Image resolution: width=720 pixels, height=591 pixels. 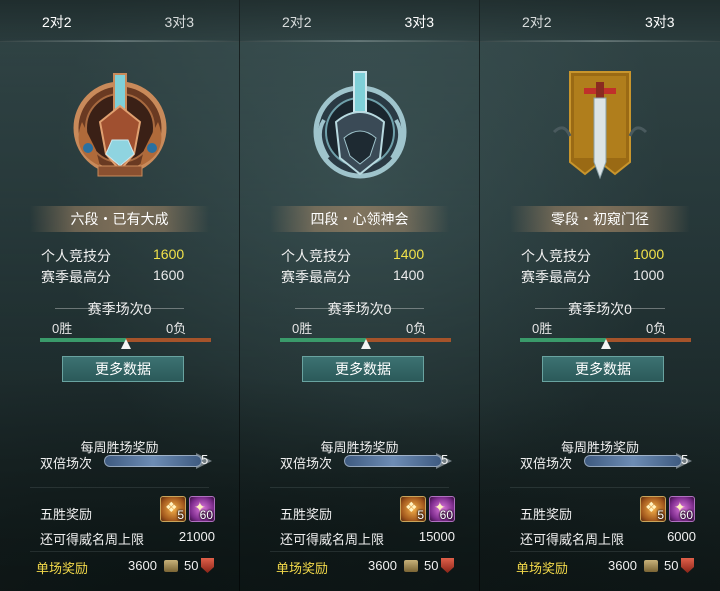 I want to click on season-high-value: 1400, so click(x=409, y=275).